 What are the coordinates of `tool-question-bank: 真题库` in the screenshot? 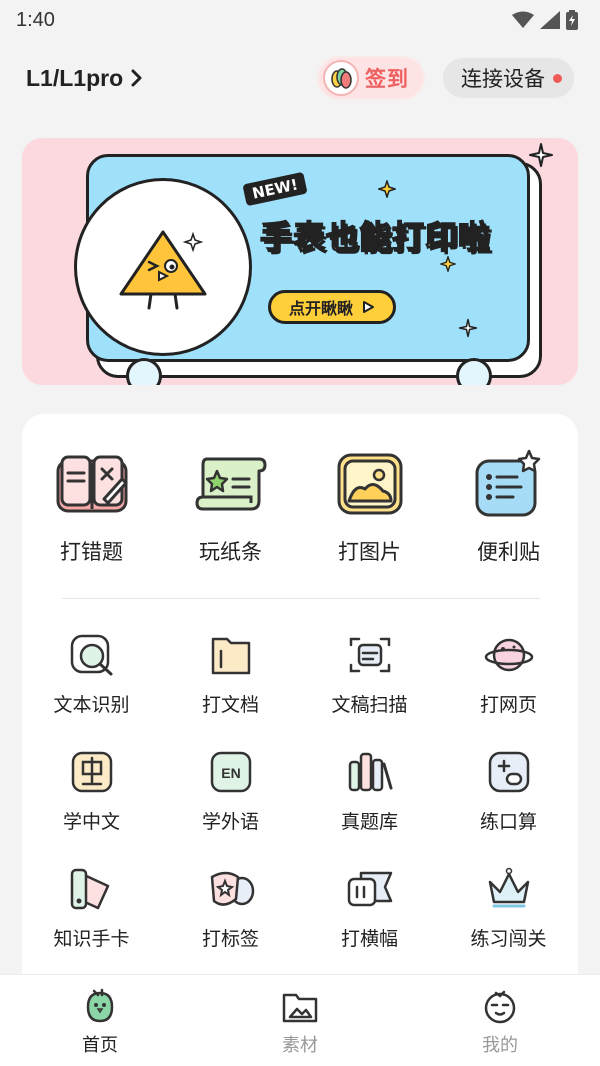 It's located at (369, 790).